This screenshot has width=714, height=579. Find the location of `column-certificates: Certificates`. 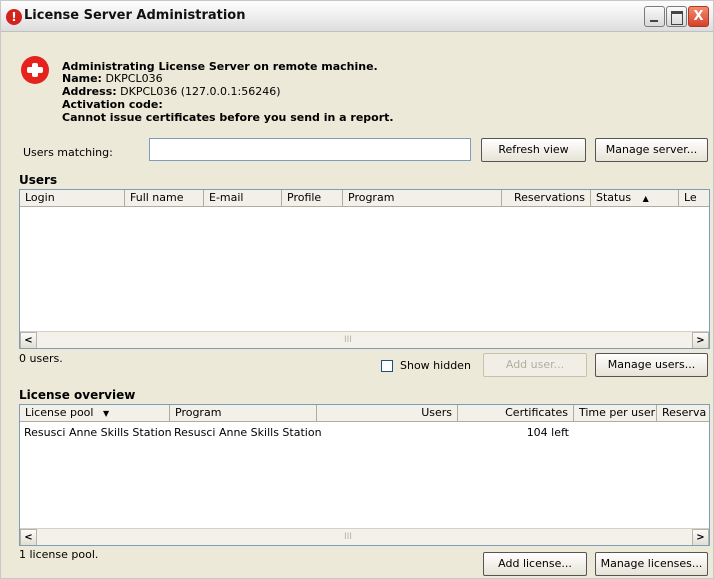

column-certificates: Certificates is located at coordinates (516, 413).